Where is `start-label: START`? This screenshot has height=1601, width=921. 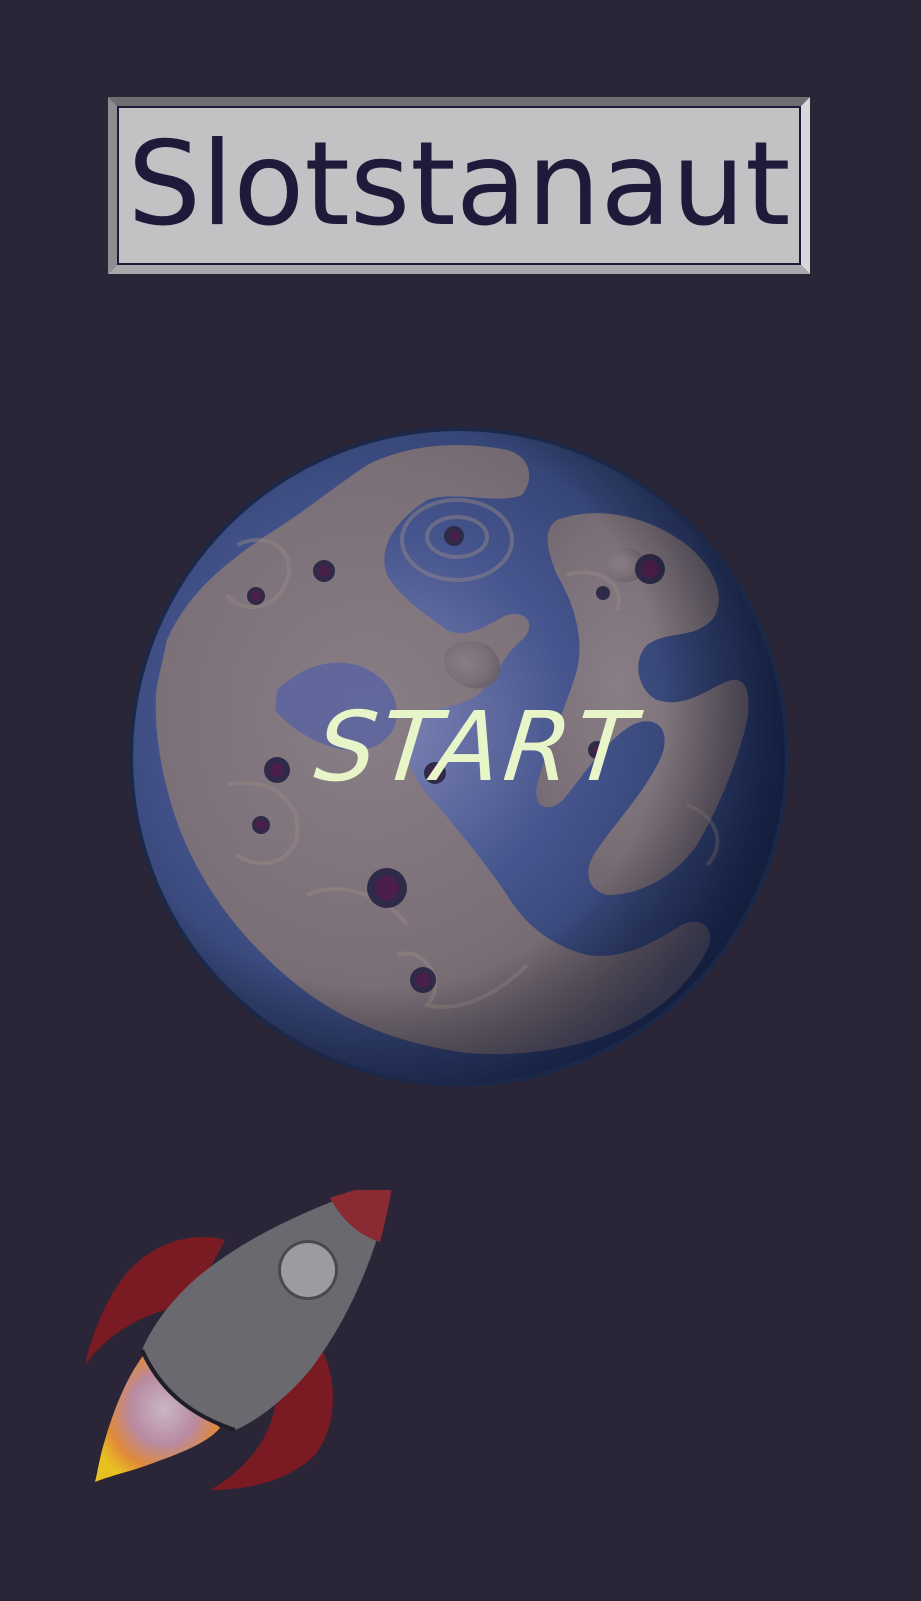
start-label: START is located at coordinates (477, 747).